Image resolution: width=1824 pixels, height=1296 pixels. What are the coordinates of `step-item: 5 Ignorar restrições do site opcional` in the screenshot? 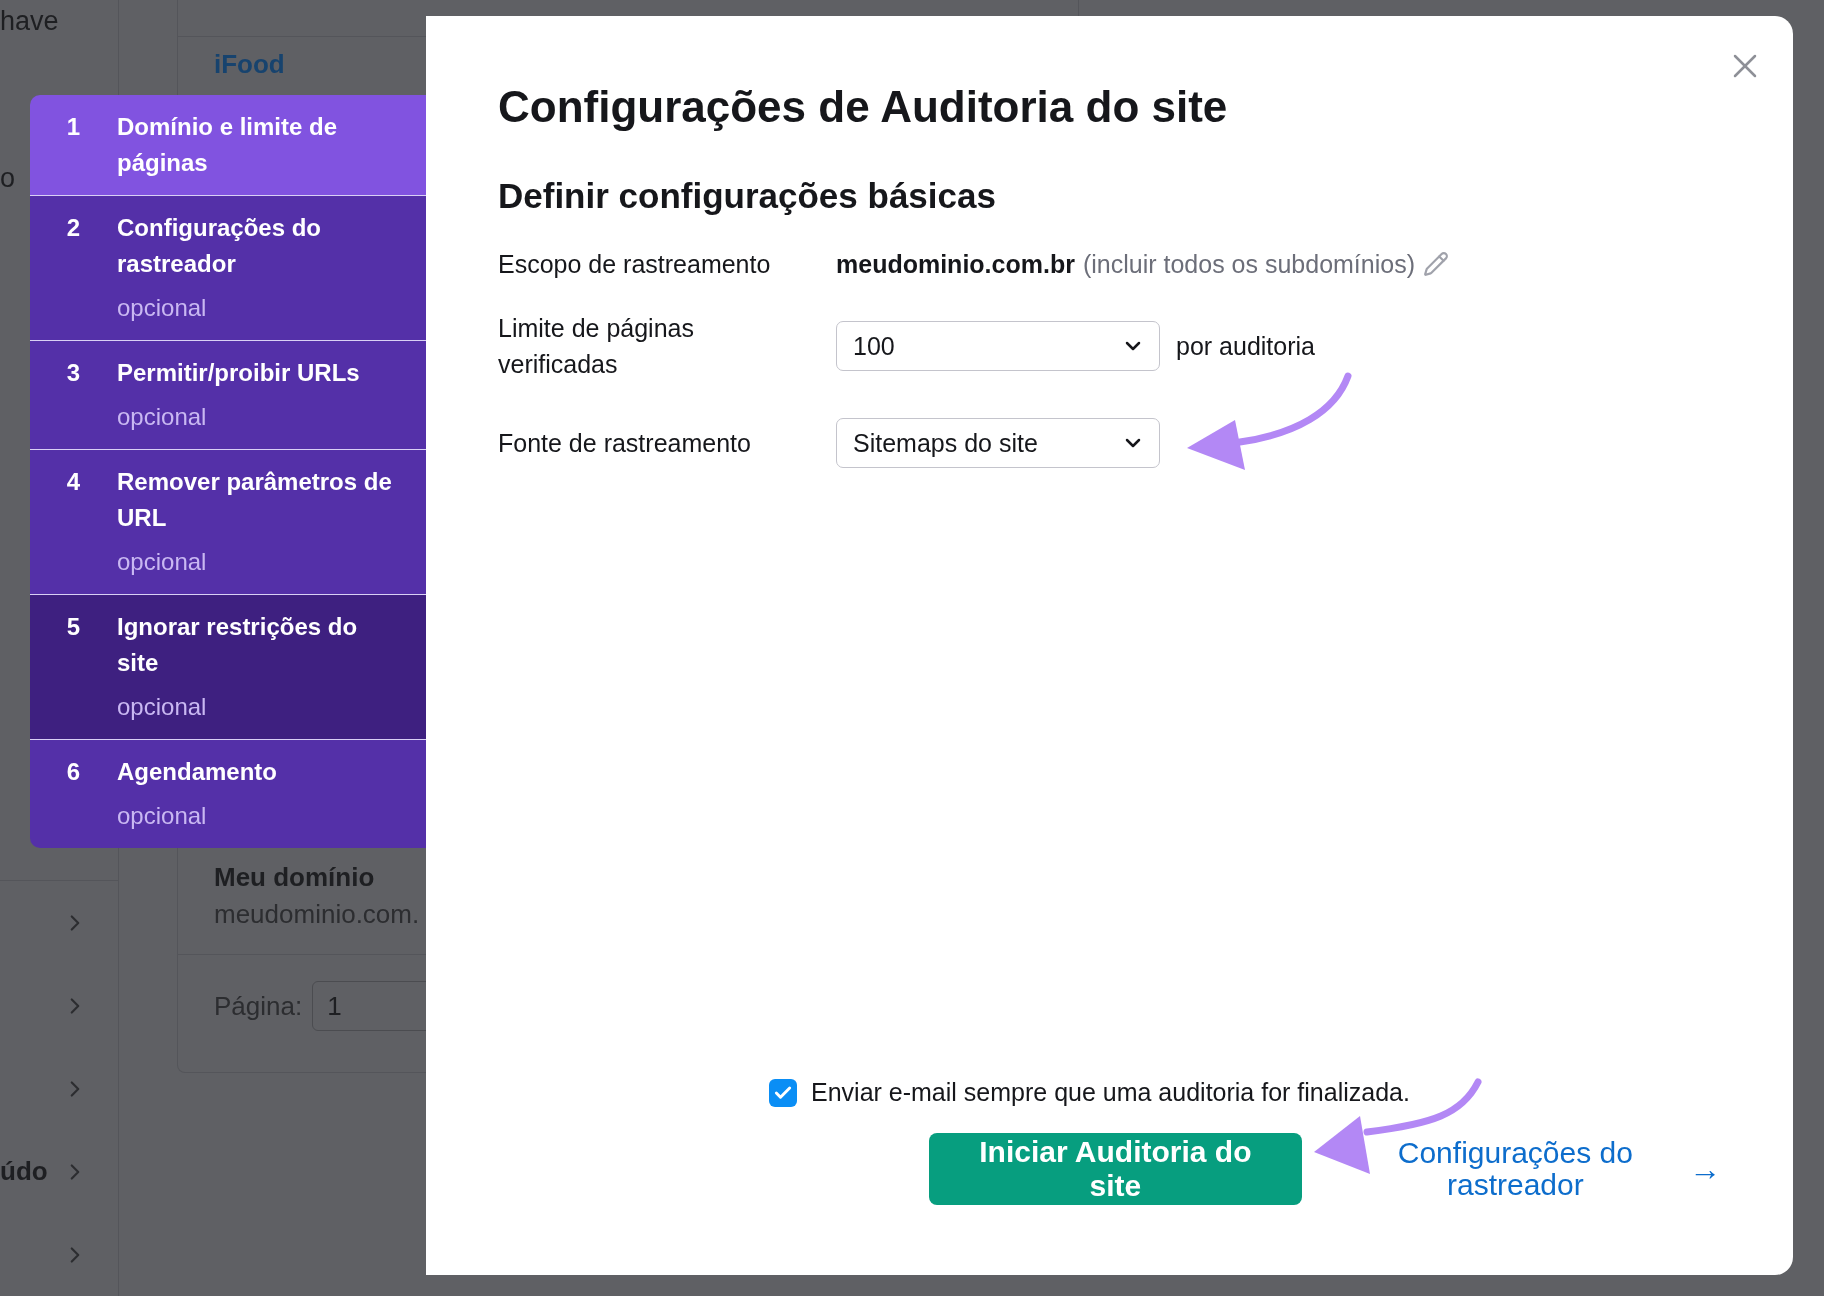 It's located at (228, 667).